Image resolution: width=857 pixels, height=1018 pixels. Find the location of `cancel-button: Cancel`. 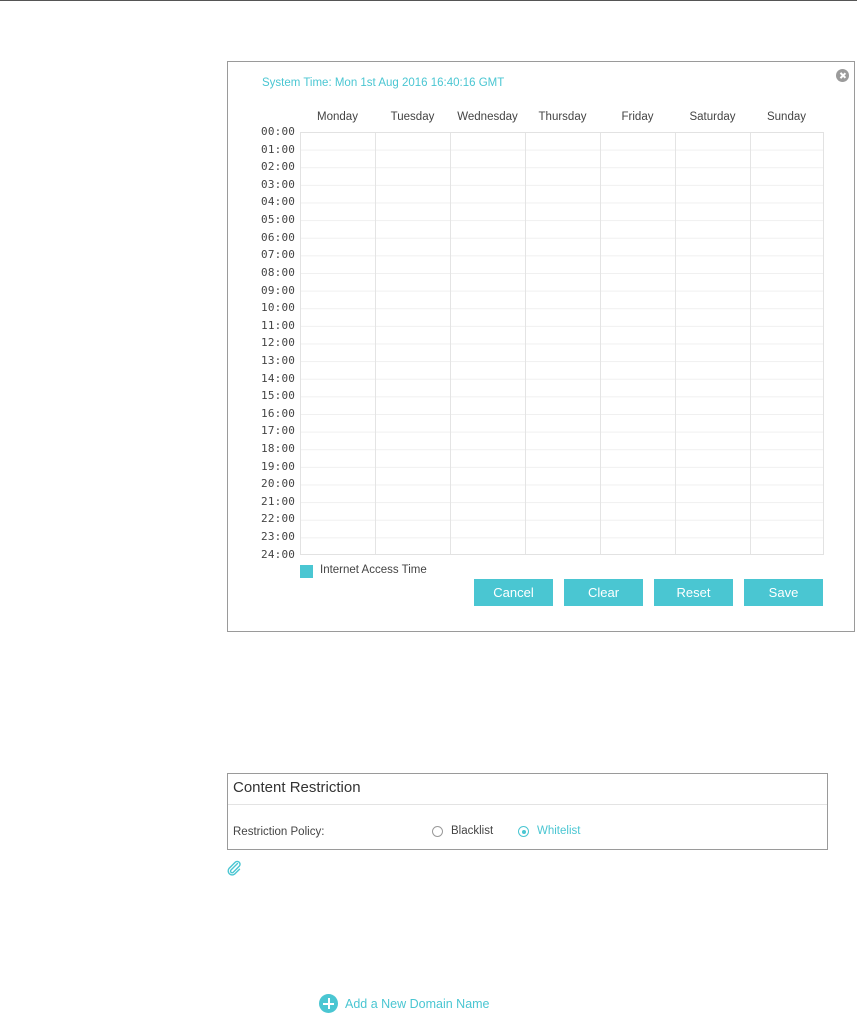

cancel-button: Cancel is located at coordinates (513, 592).